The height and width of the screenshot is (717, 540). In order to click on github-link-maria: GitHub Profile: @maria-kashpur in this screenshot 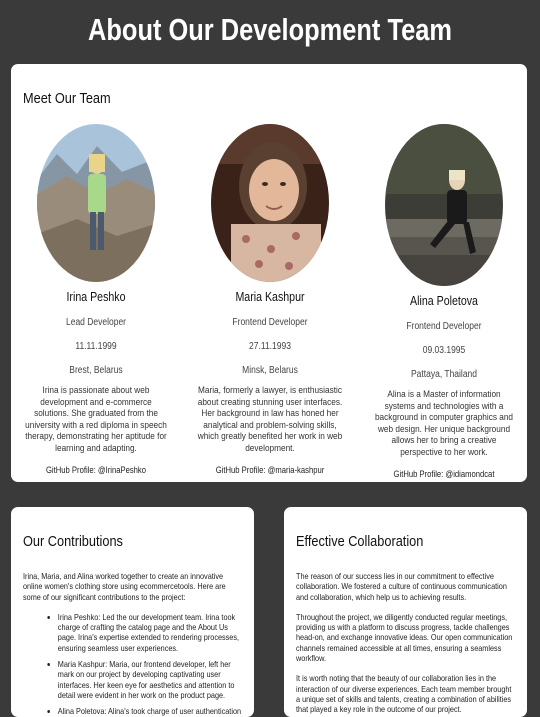, I will do `click(270, 470)`.